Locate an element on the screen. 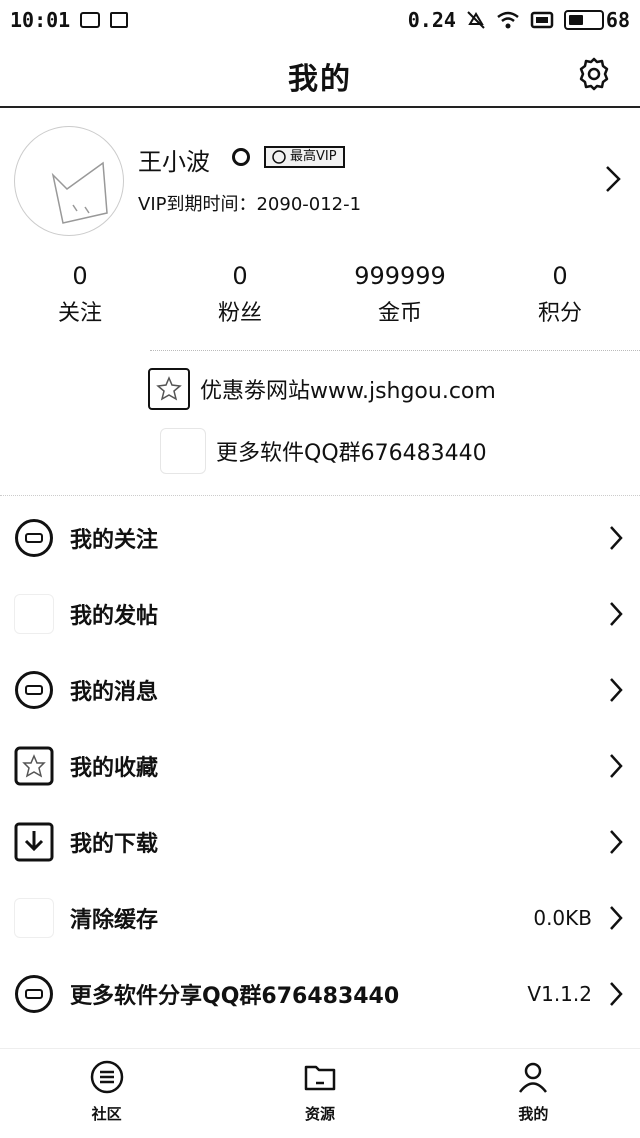 This screenshot has height=1138, width=640. wifi-icon is located at coordinates (508, 20).